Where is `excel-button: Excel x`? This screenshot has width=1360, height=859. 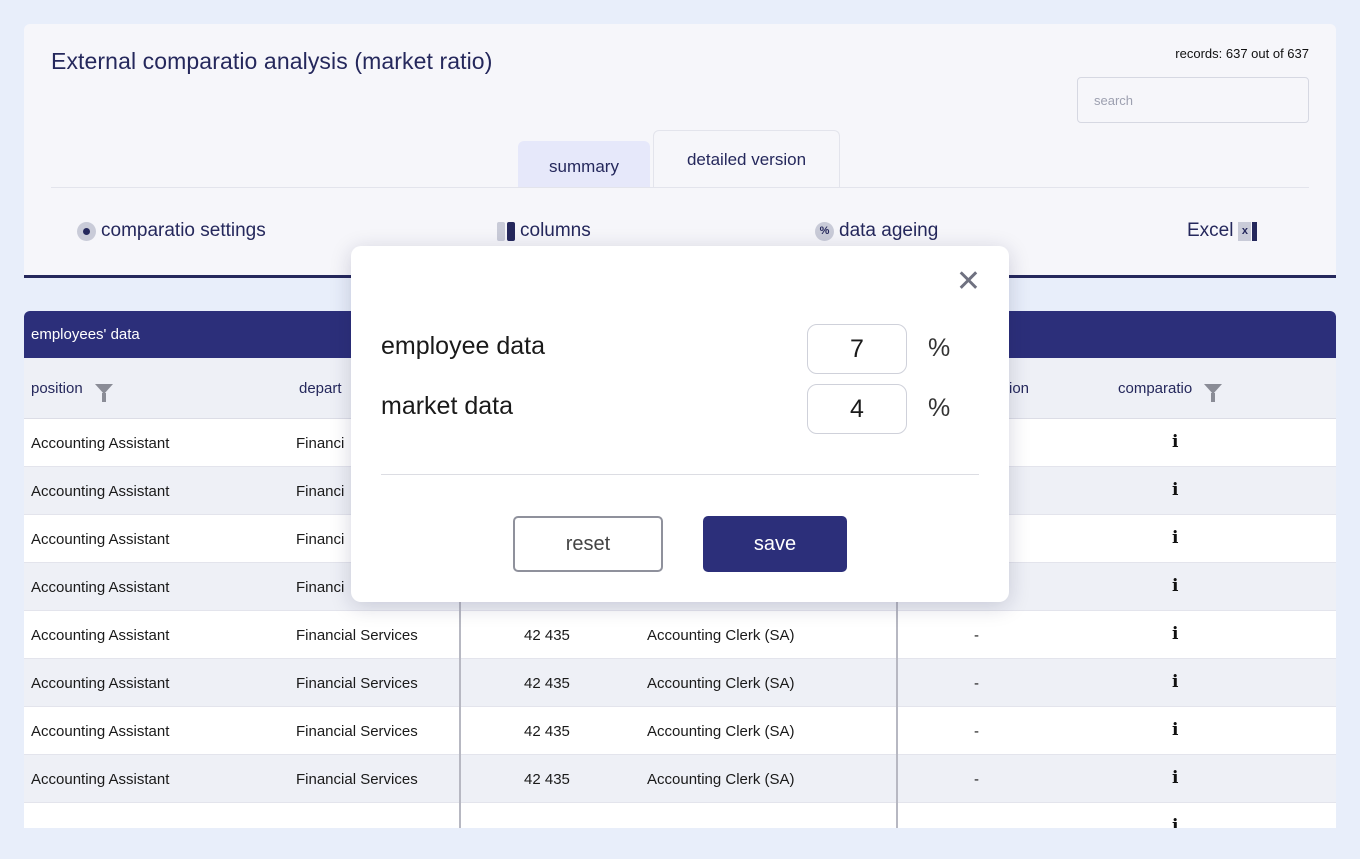
excel-button: Excel x is located at coordinates (1222, 231).